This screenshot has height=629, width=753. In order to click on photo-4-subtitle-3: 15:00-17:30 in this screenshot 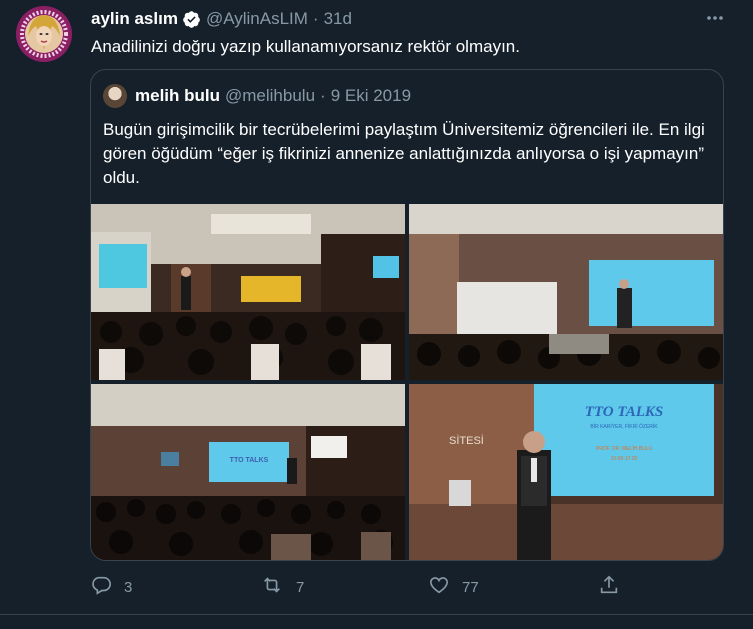, I will do `click(624, 459)`.